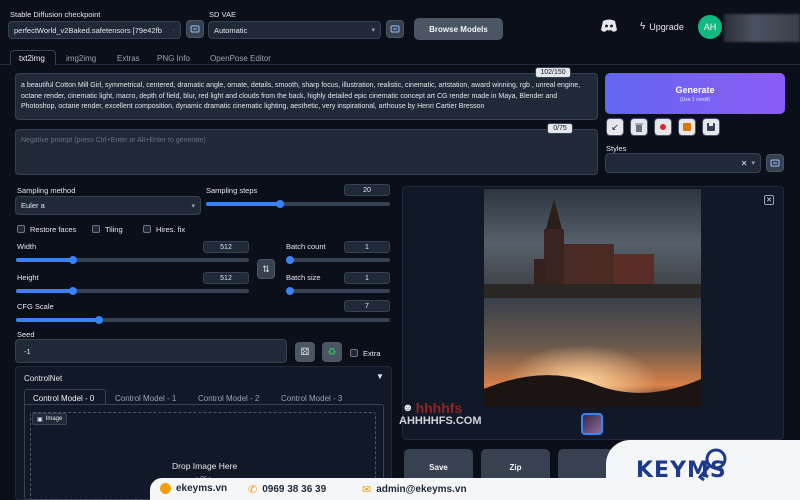 This screenshot has width=800, height=500. I want to click on height-input: 512, so click(226, 278).